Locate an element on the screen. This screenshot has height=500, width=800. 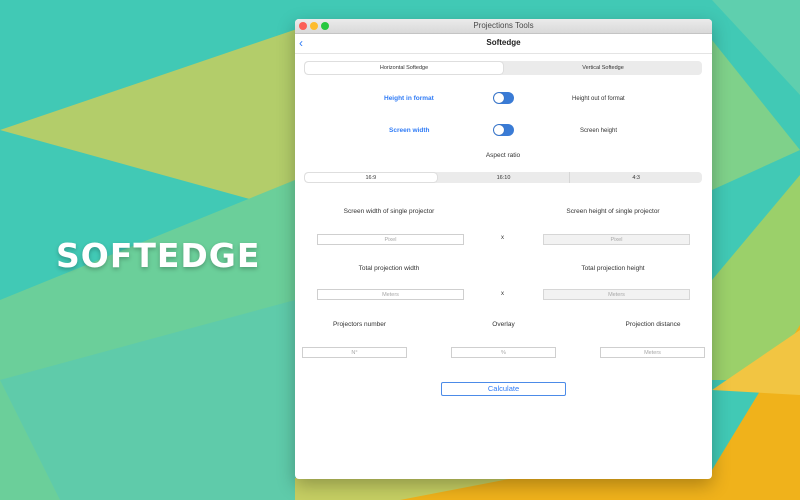
height-out-of-format-label: Height out of format is located at coordinates (598, 99).